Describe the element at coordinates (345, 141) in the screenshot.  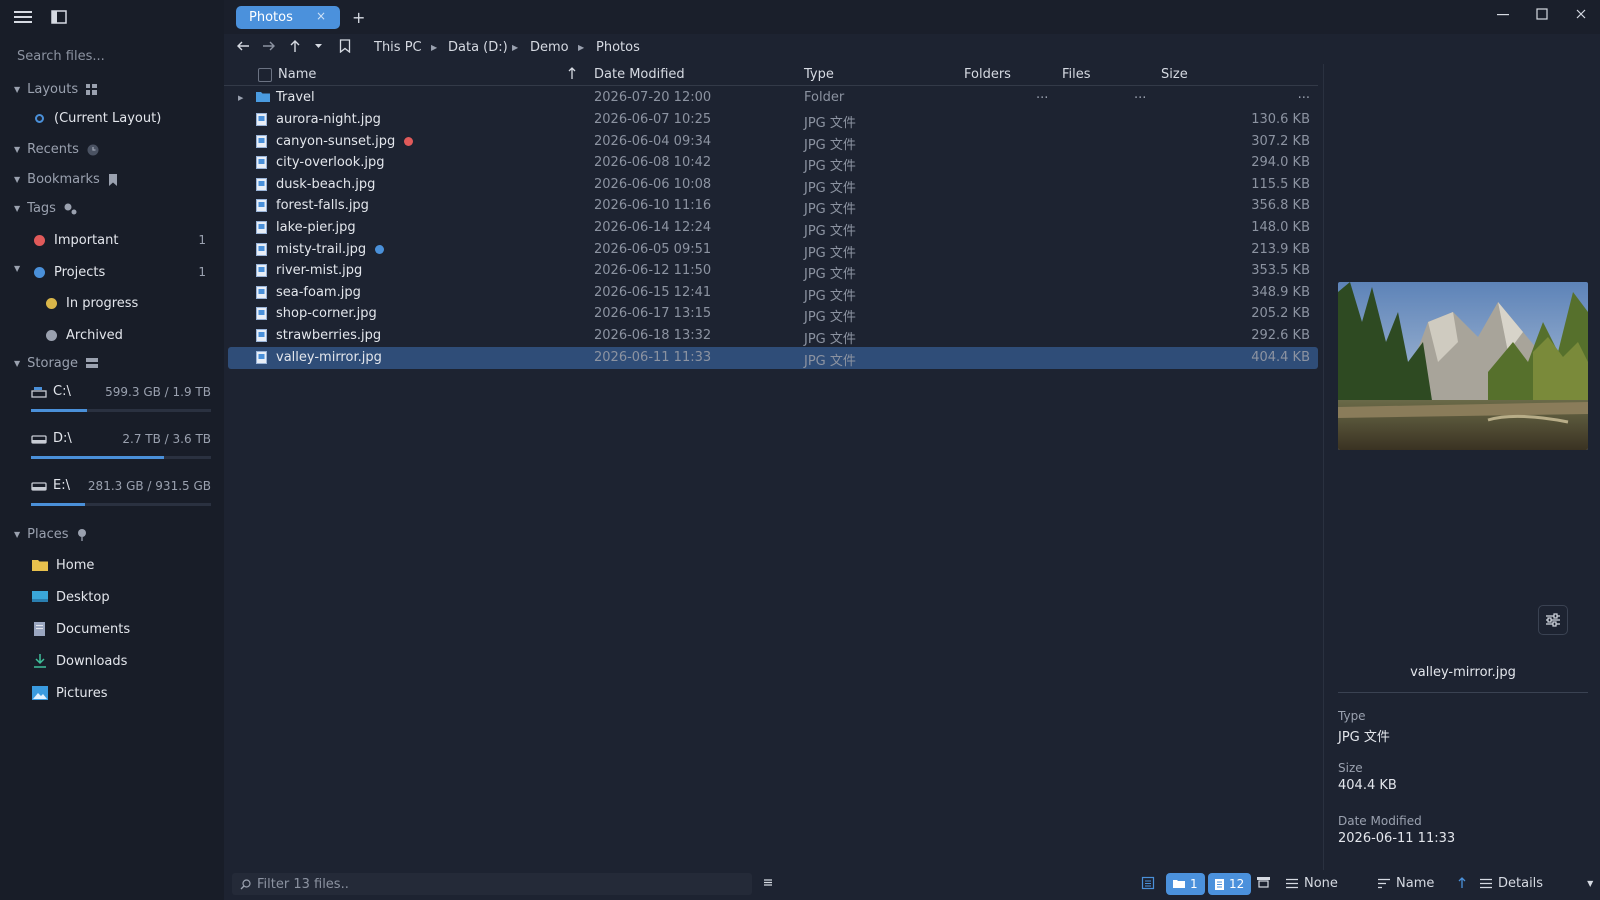
I see `file-name-cell: canyon-sunset.jpg` at that location.